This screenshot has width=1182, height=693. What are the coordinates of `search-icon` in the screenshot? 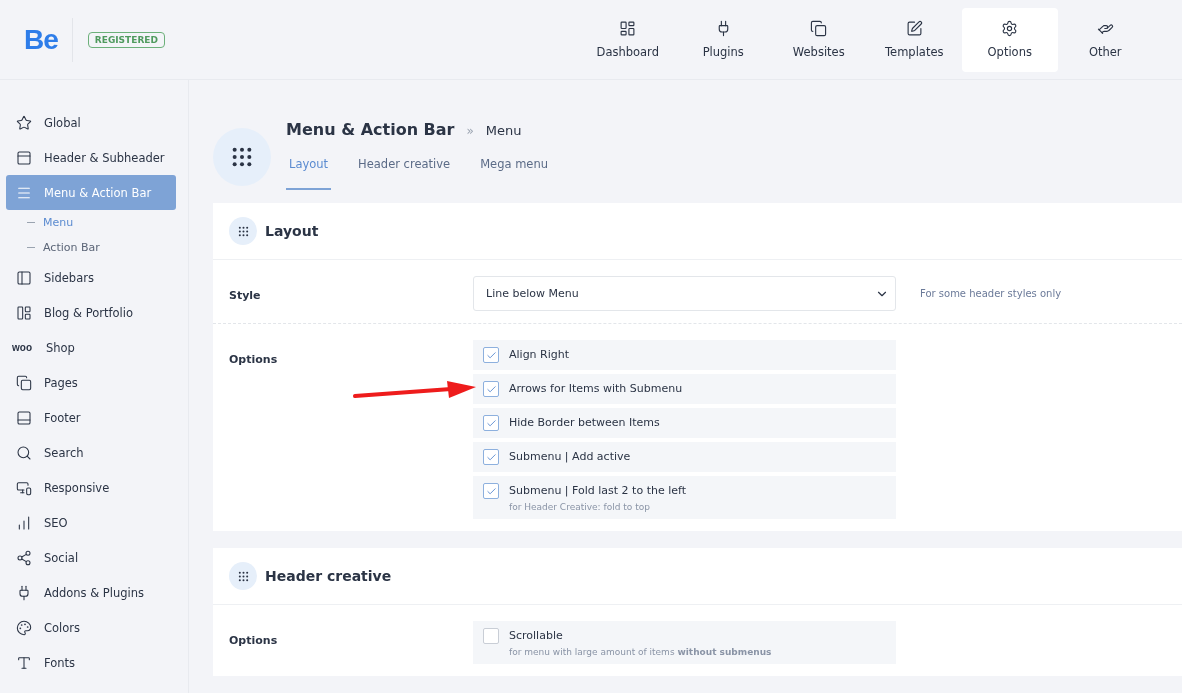 It's located at (24, 452).